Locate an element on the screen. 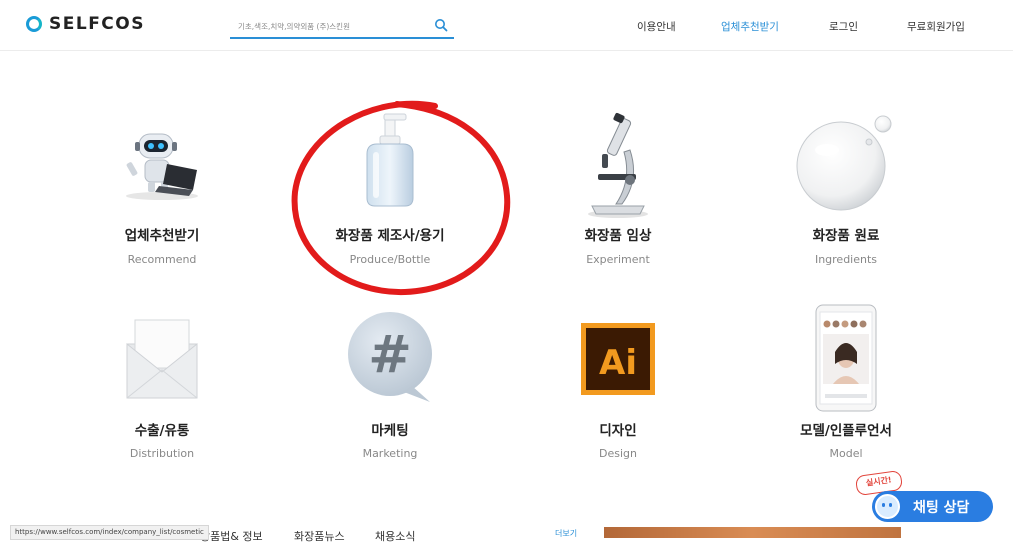 This screenshot has height=544, width=1013. category-title: 화장품 임상 is located at coordinates (618, 236).